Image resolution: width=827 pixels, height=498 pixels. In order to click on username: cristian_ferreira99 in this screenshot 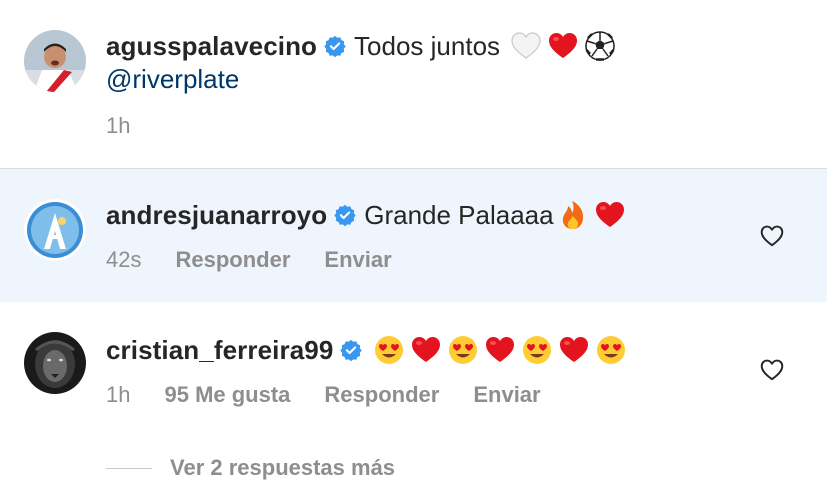, I will do `click(219, 350)`.